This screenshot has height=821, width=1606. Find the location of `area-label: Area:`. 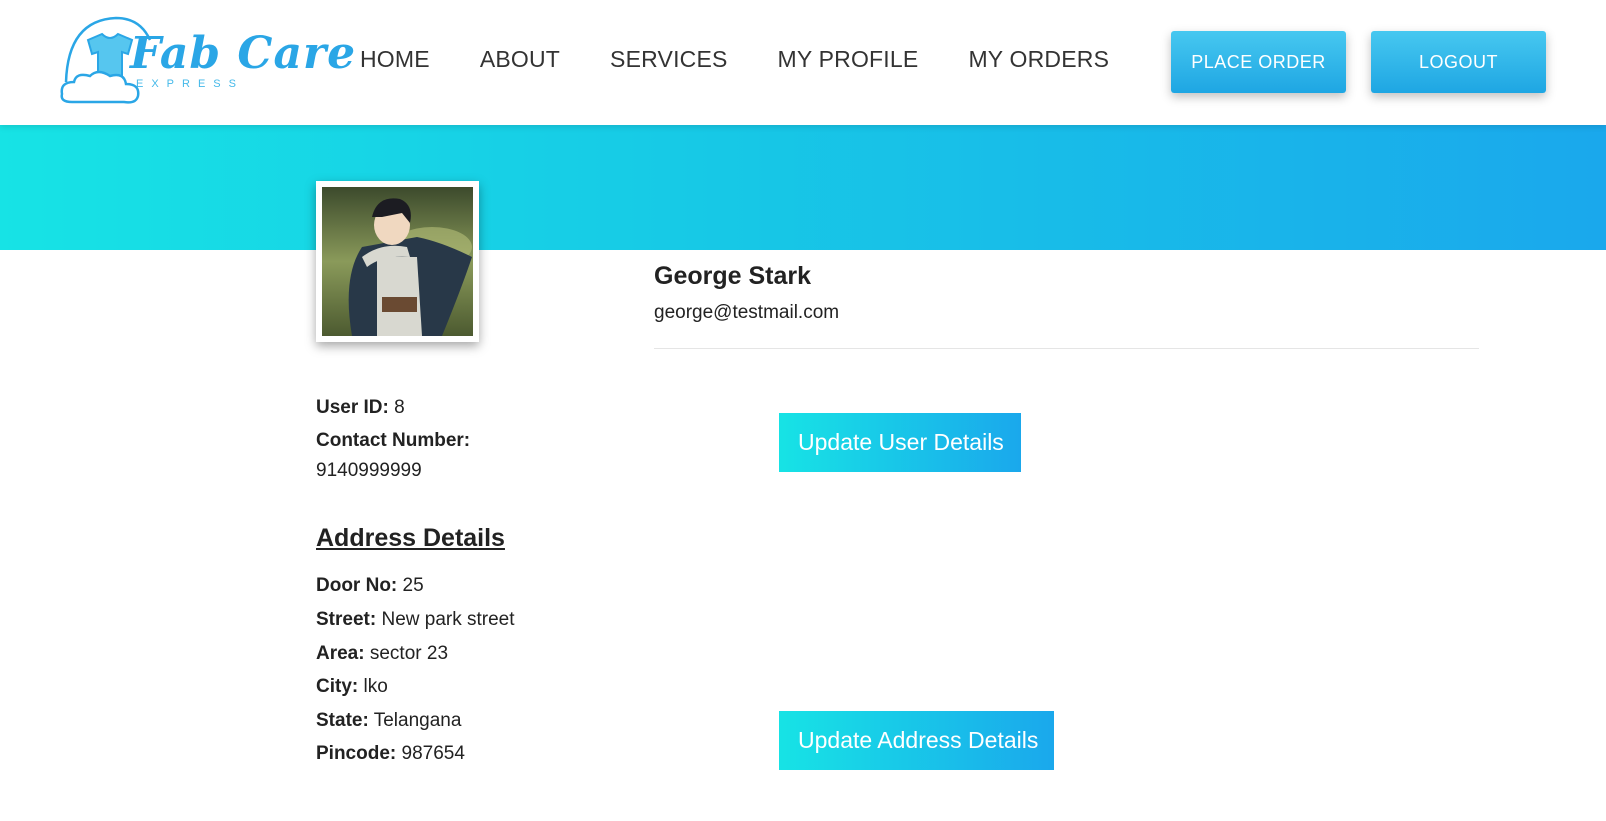

area-label: Area: is located at coordinates (340, 653).